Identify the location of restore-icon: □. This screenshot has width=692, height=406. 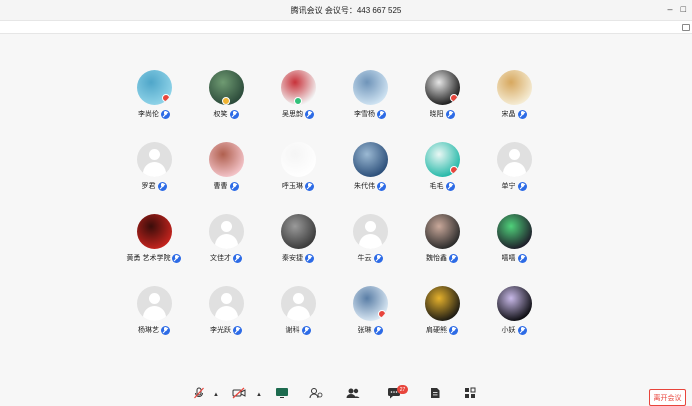
(683, 9).